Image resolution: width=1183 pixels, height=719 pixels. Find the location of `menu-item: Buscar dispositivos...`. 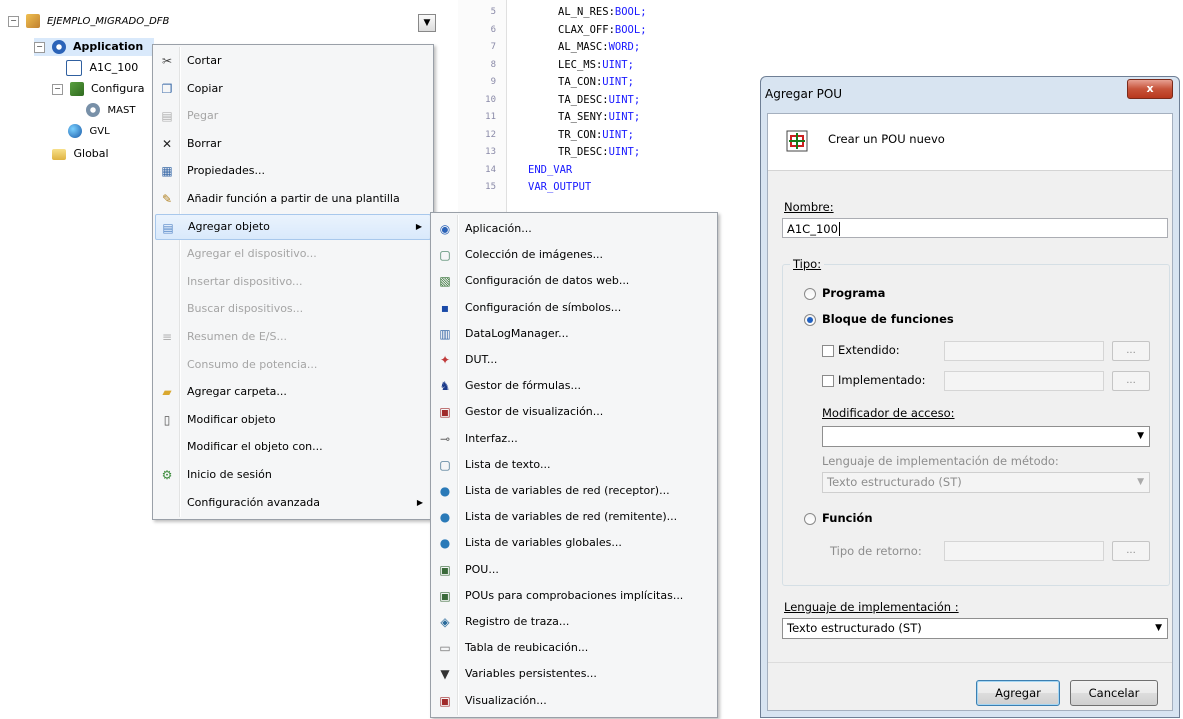

menu-item: Buscar dispositivos... is located at coordinates (293, 309).